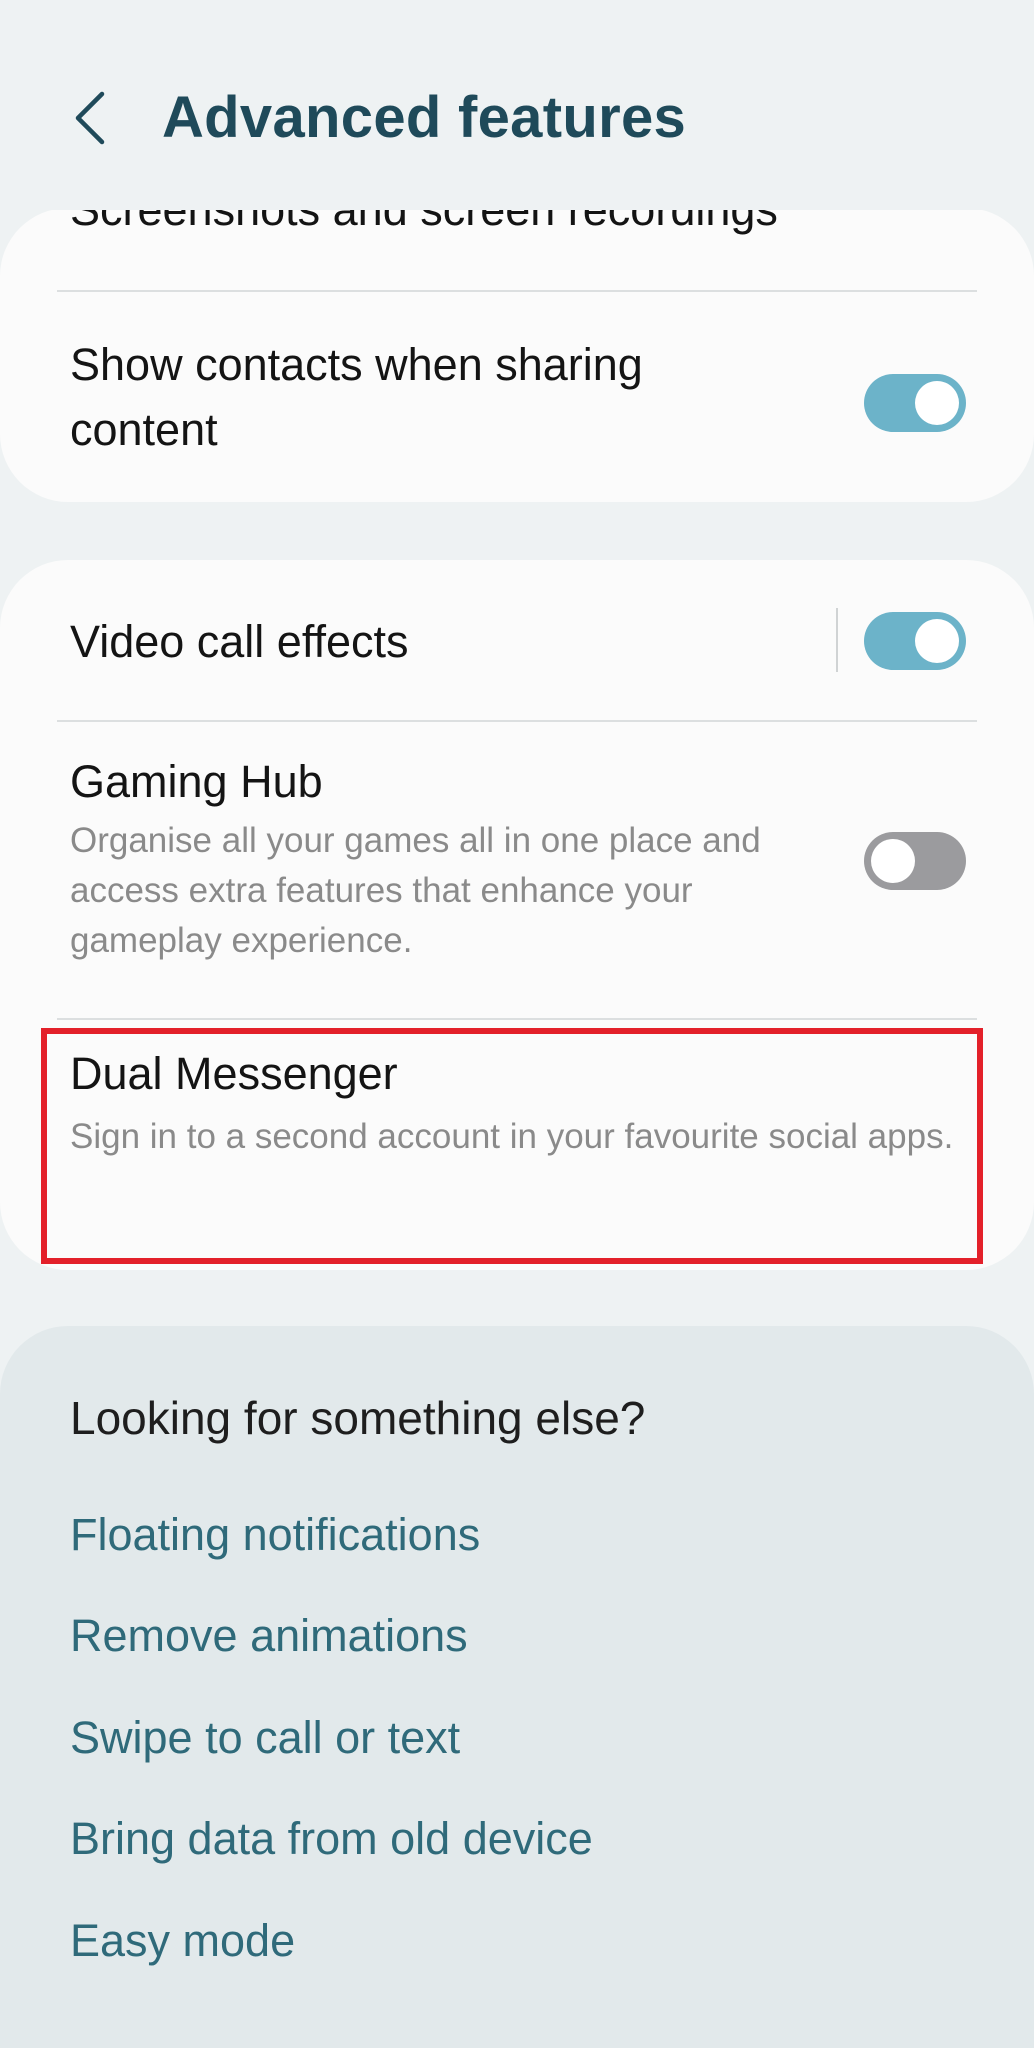  I want to click on back-button, so click(90, 118).